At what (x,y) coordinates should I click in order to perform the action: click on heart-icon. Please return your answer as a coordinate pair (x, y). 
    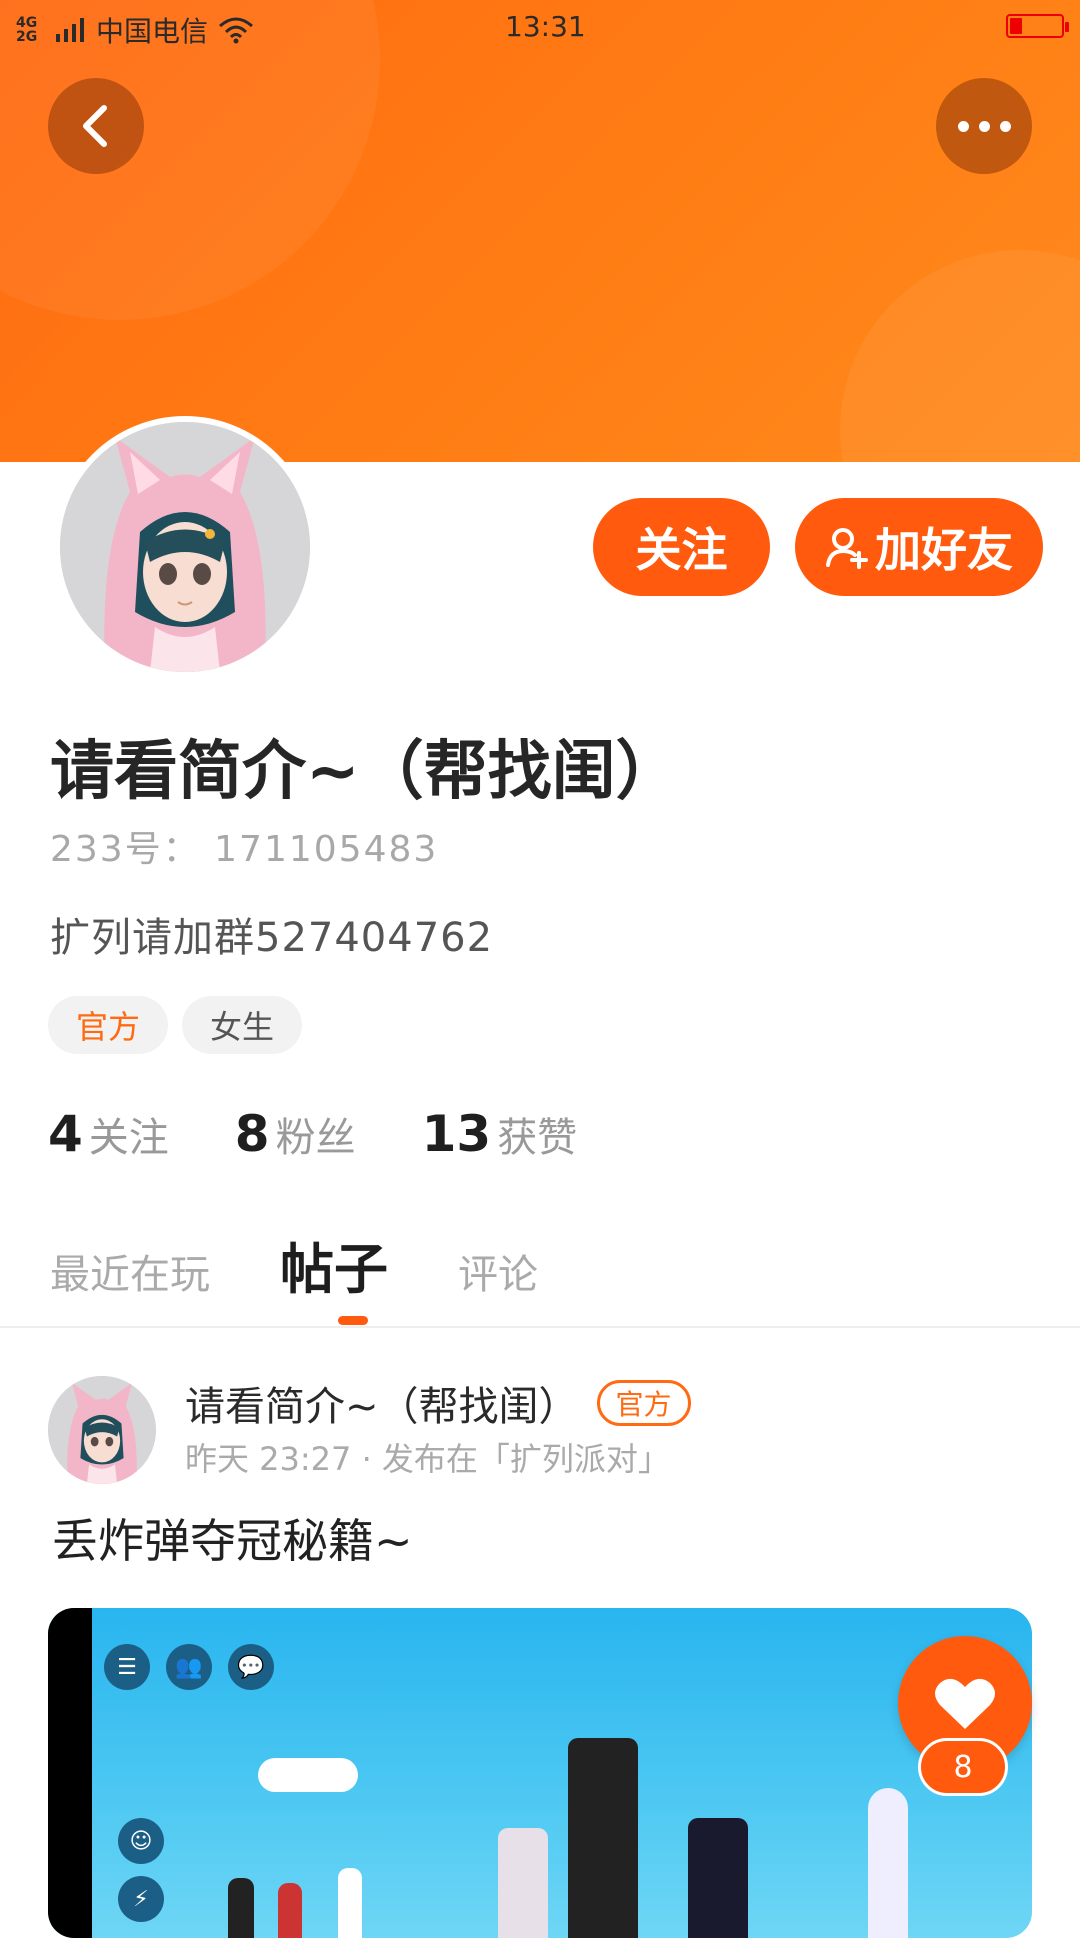
    Looking at the image, I should click on (965, 1703).